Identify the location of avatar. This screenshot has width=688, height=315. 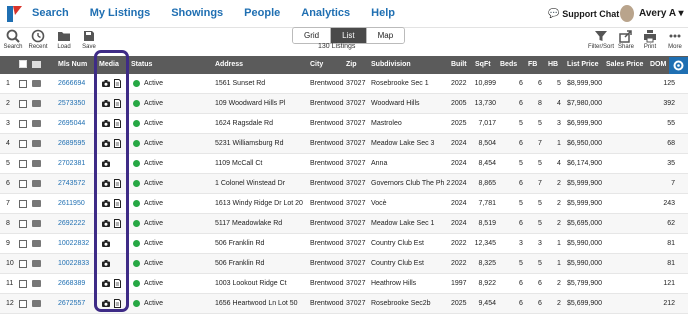
(627, 13).